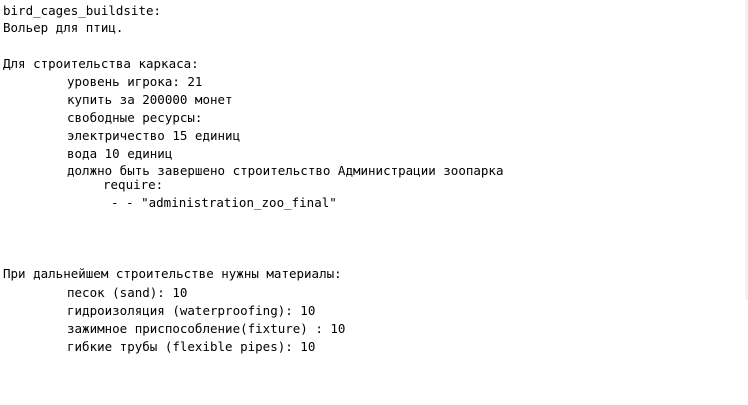 Image resolution: width=748 pixels, height=405 pixels. I want to click on material-item: зажимное приспособление(fixture) : 10, so click(206, 328).